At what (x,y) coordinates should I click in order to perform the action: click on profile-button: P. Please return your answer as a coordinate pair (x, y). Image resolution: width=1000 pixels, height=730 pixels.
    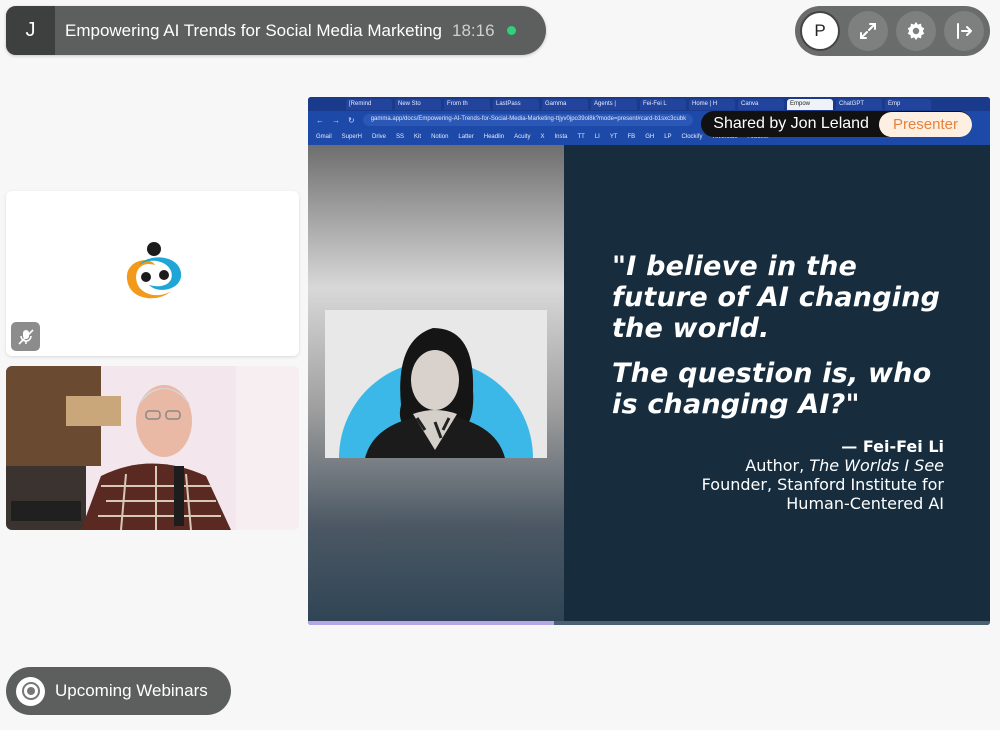
    Looking at the image, I should click on (820, 31).